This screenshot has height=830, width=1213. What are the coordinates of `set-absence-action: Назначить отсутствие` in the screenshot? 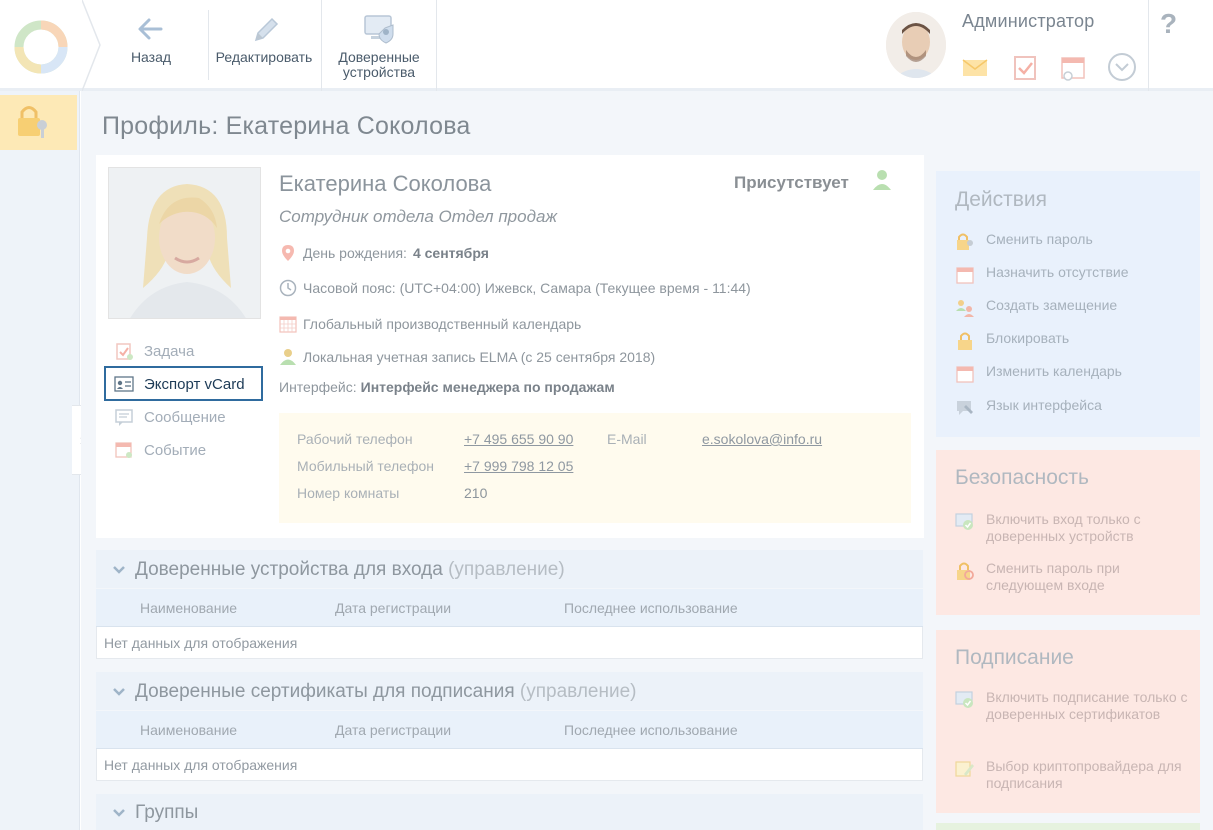 It's located at (1074, 275).